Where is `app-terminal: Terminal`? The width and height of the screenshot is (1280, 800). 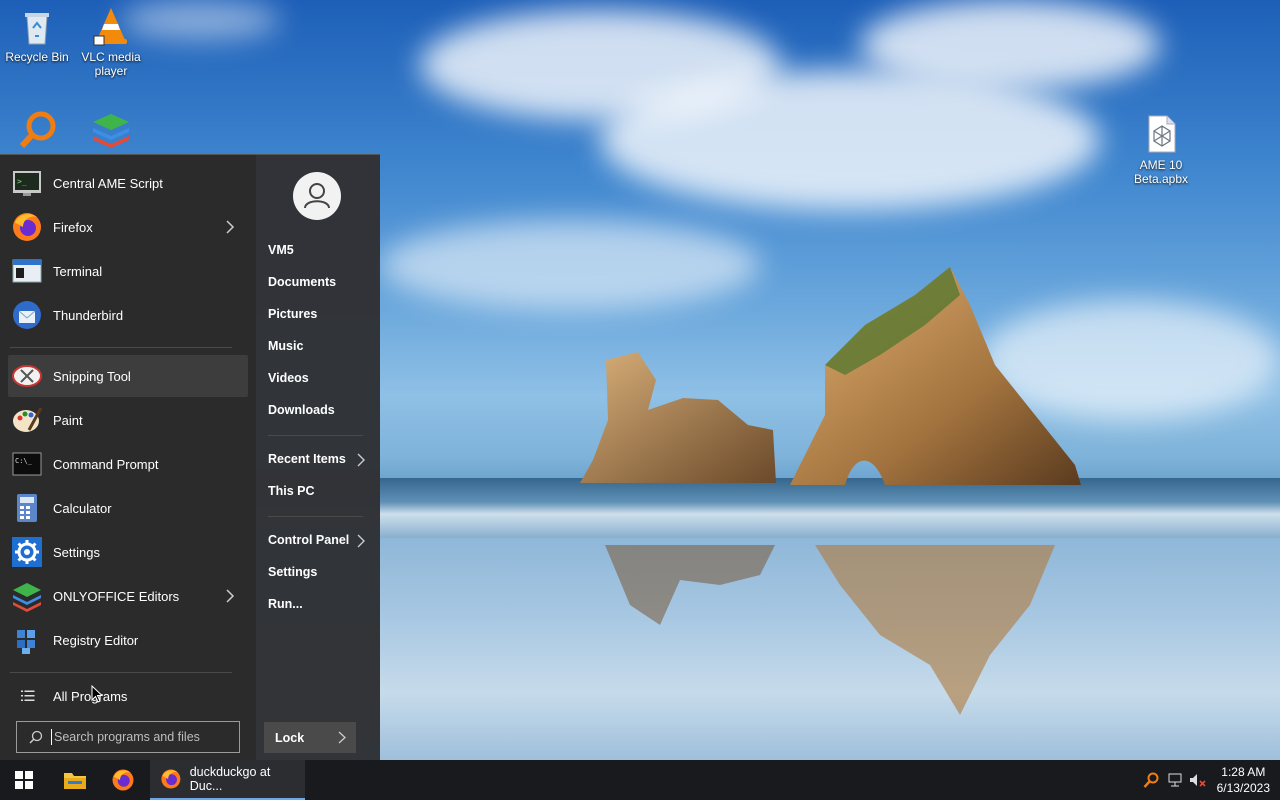
app-terminal: Terminal is located at coordinates (128, 271).